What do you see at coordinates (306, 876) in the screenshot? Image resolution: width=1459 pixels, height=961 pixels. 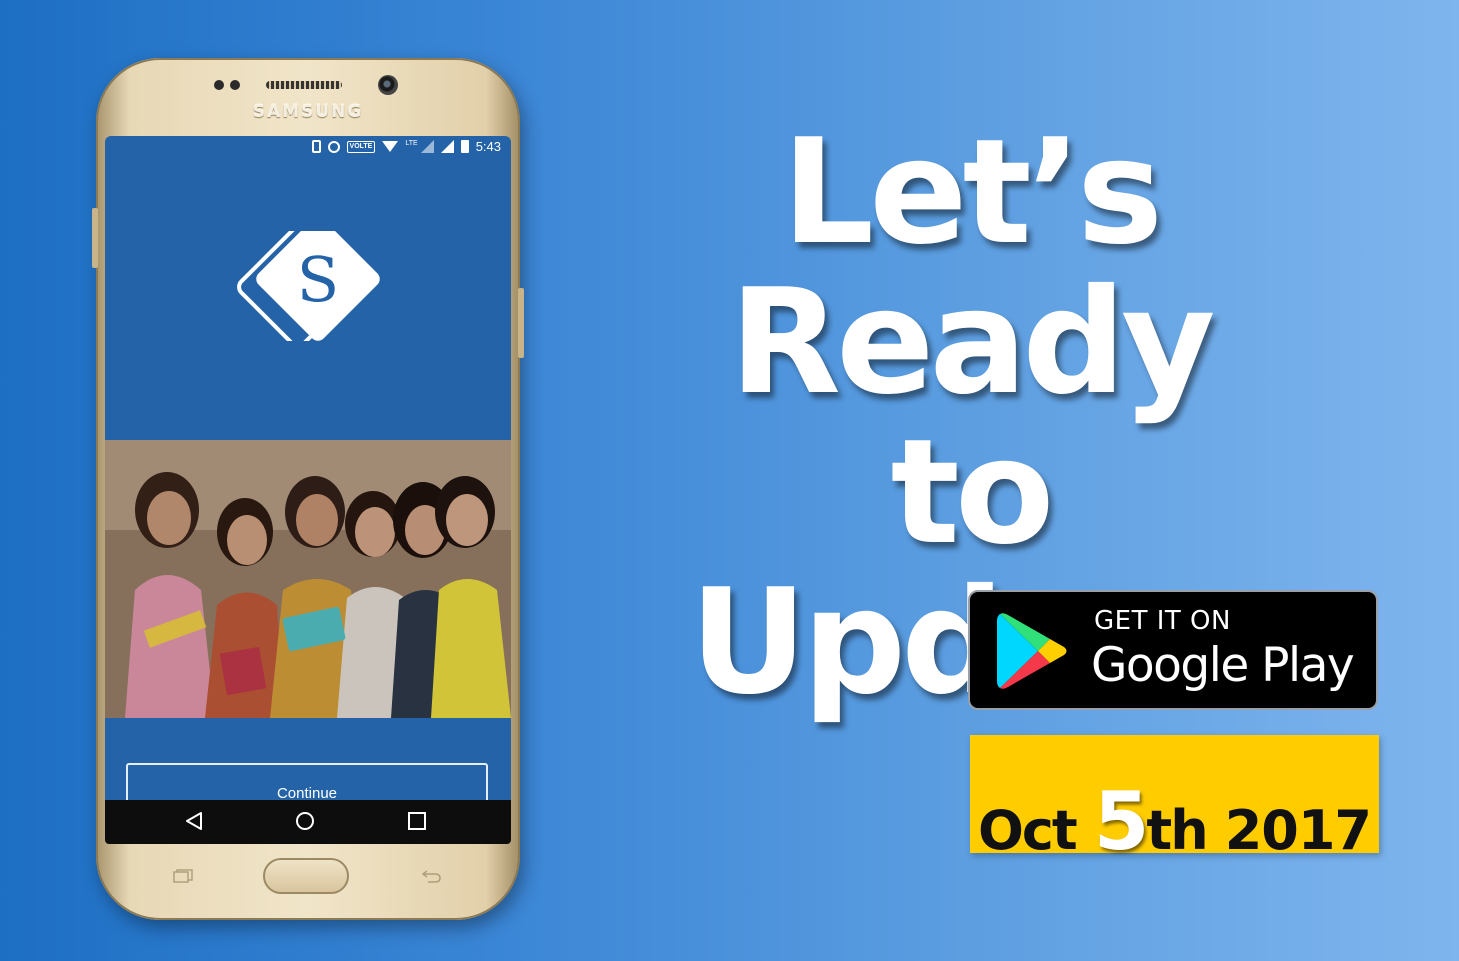 I see `physical-home-button` at bounding box center [306, 876].